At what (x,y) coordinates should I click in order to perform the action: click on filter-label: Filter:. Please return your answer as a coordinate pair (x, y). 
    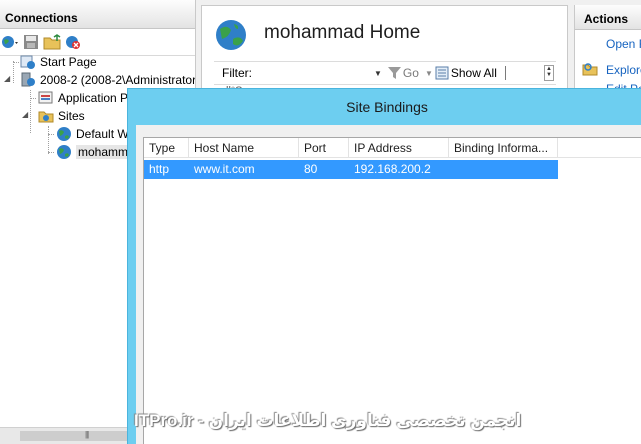
    Looking at the image, I should click on (237, 73).